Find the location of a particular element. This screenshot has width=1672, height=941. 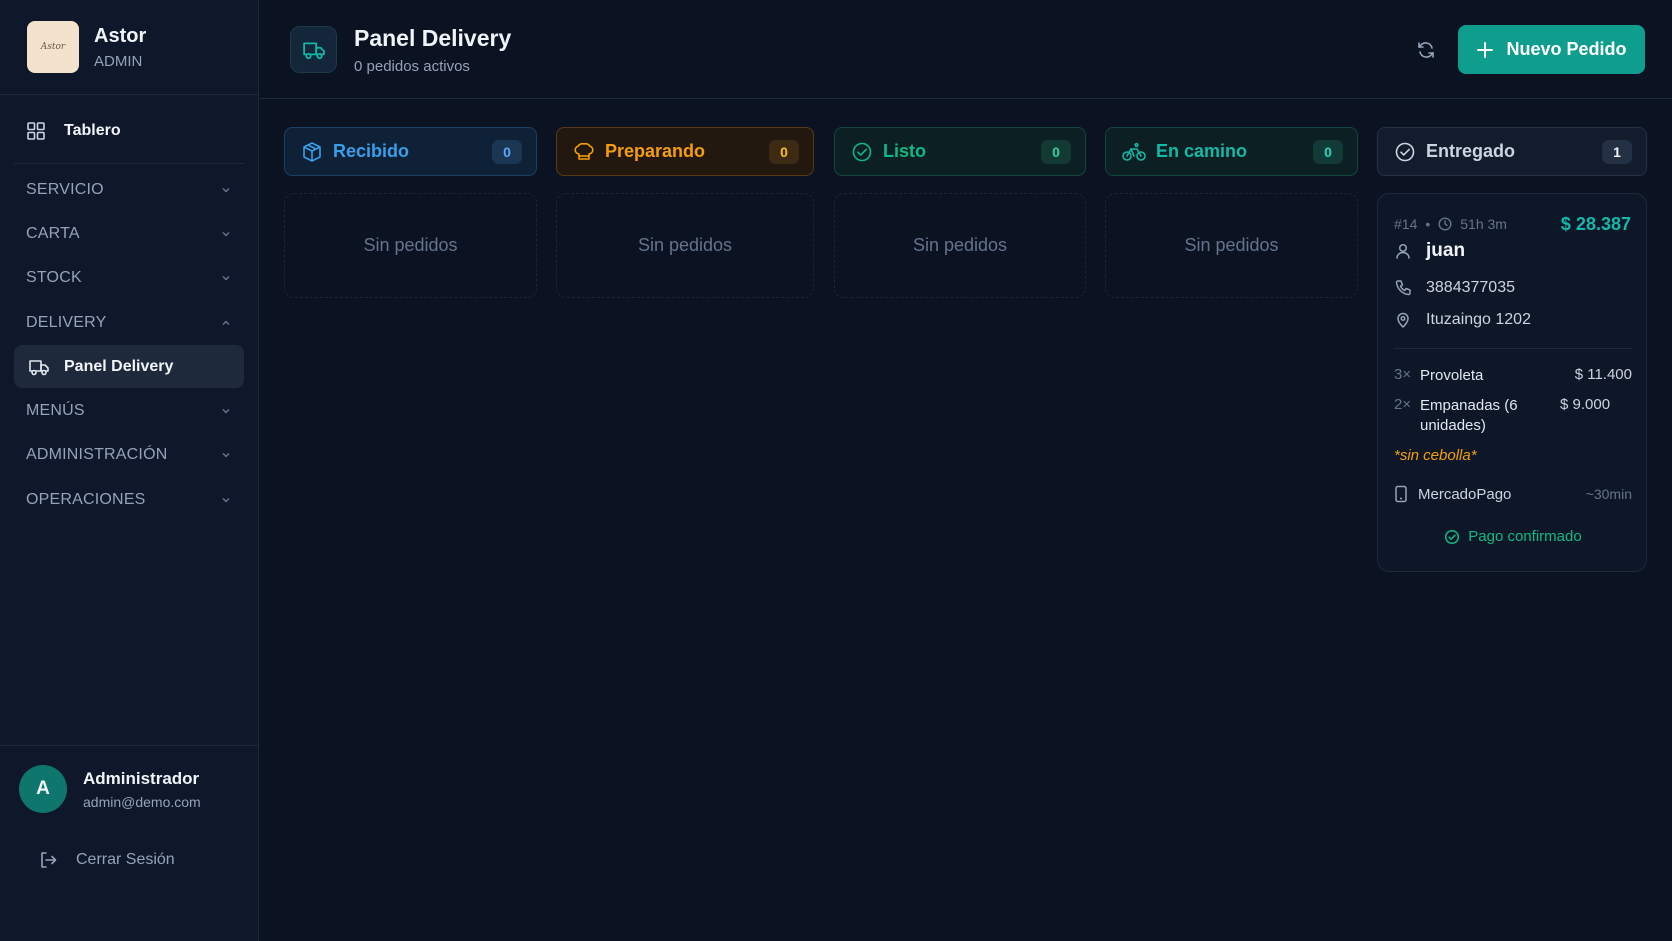

sidebar-item-panel-delivery: Panel Delivery is located at coordinates (129, 366).